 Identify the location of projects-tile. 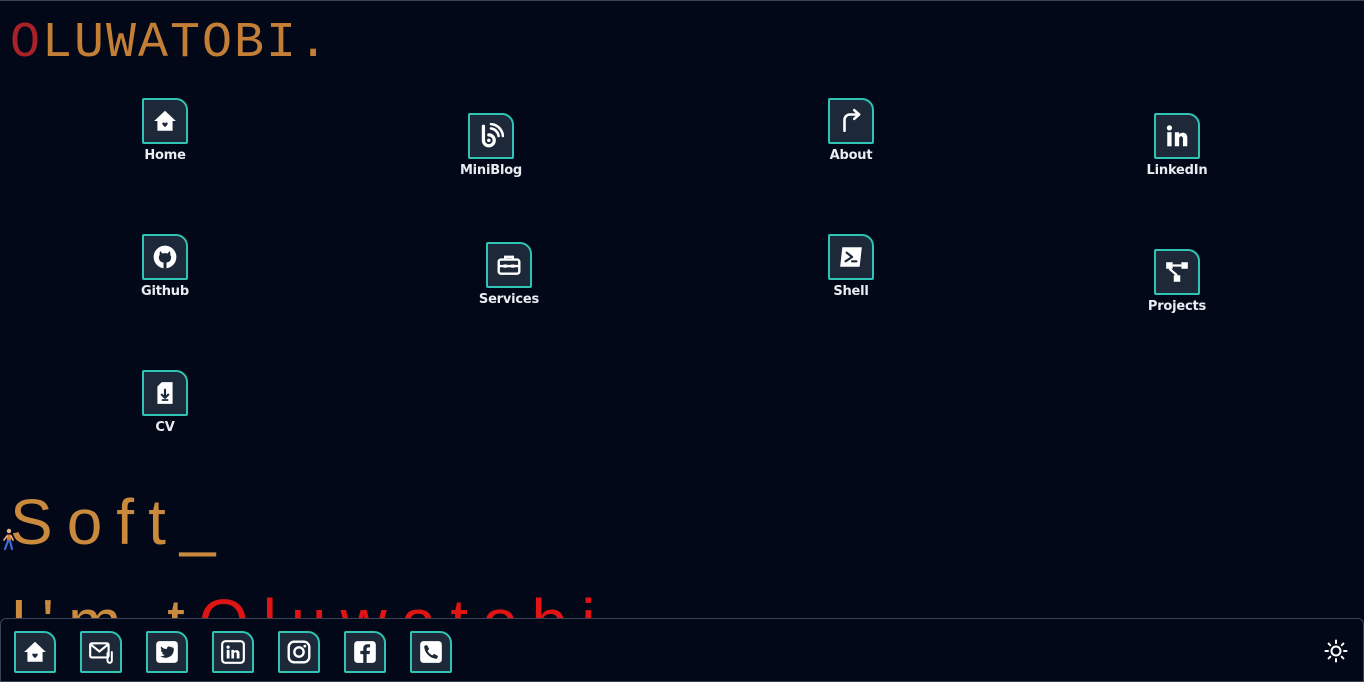
(1177, 272).